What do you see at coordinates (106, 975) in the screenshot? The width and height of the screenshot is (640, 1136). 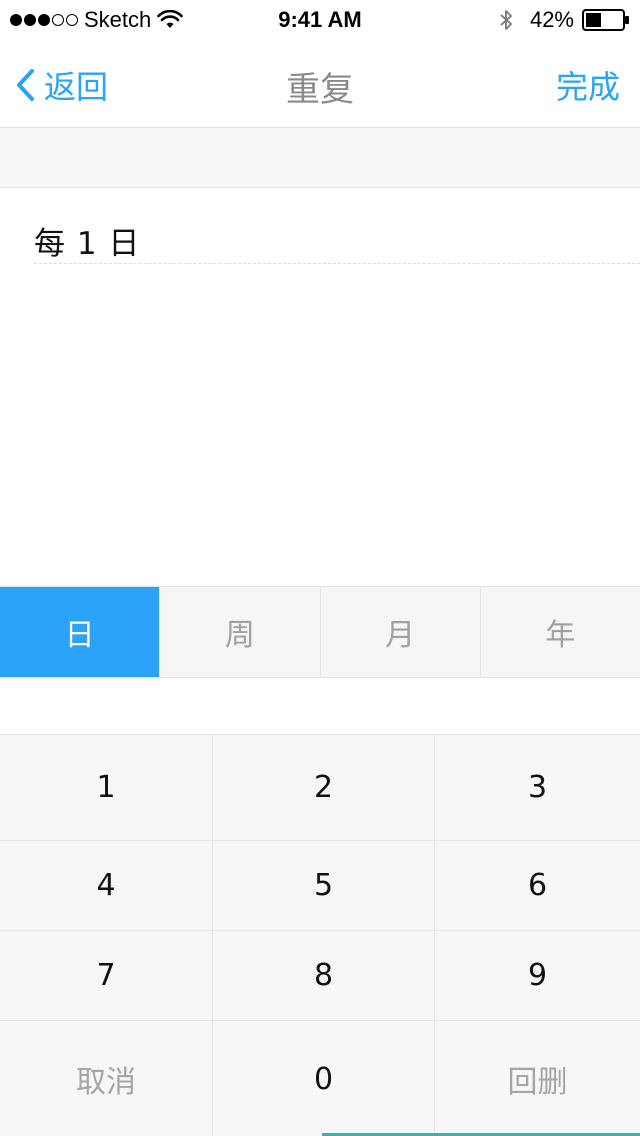 I see `key-7: 7` at bounding box center [106, 975].